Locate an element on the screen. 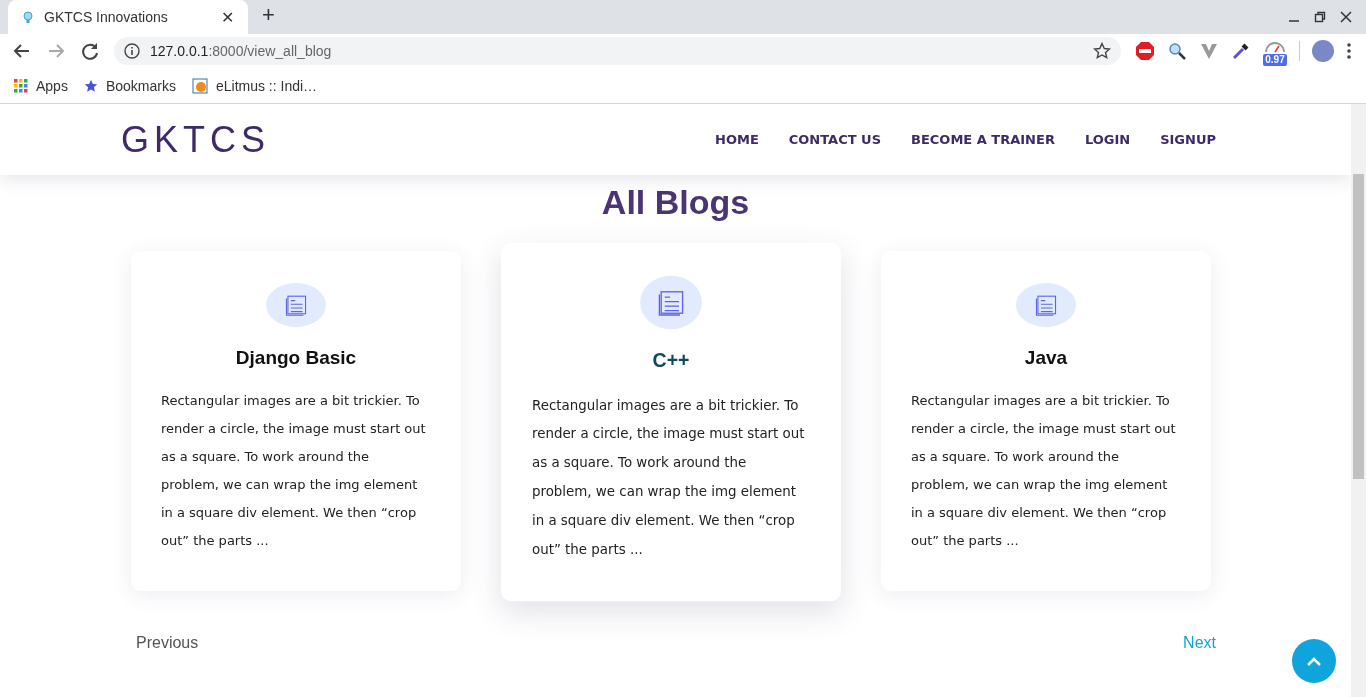 This screenshot has height=697, width=1366. stop-sign-icon is located at coordinates (1145, 51).